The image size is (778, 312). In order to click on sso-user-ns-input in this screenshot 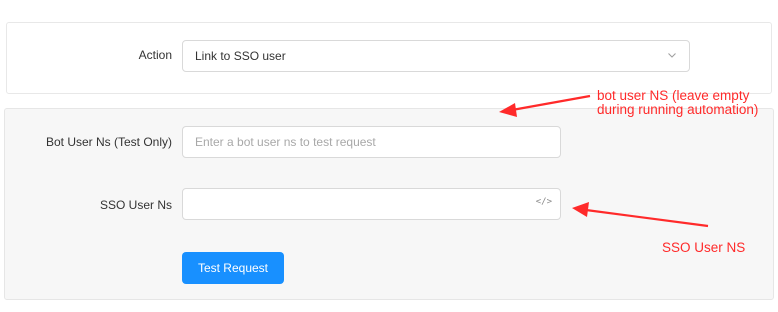, I will do `click(371, 204)`.